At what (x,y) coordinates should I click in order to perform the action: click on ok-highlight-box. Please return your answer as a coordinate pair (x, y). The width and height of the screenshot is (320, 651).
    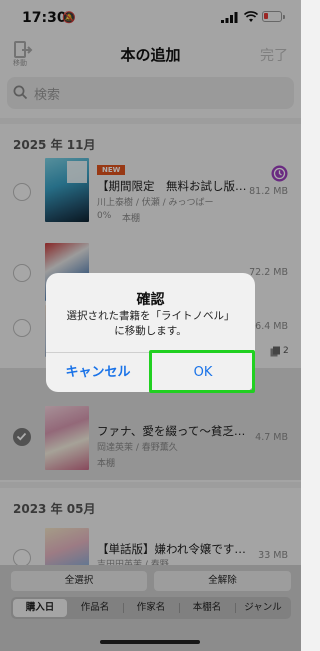
    Looking at the image, I should click on (202, 371).